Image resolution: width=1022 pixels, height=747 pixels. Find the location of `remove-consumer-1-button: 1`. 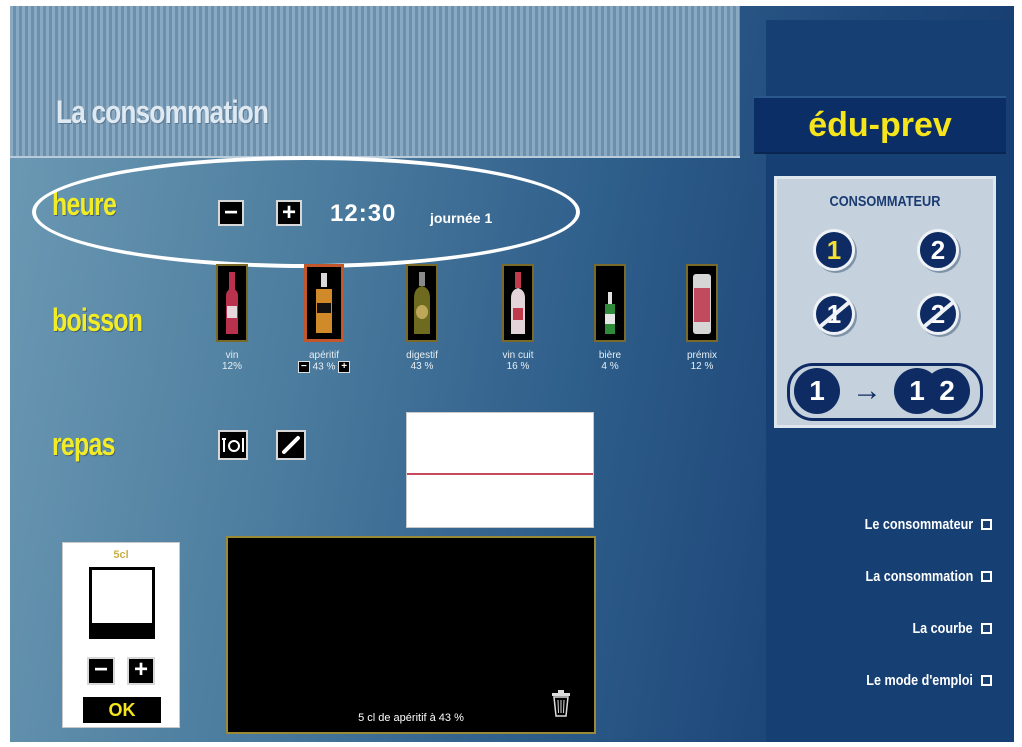

remove-consumer-1-button: 1 is located at coordinates (834, 314).